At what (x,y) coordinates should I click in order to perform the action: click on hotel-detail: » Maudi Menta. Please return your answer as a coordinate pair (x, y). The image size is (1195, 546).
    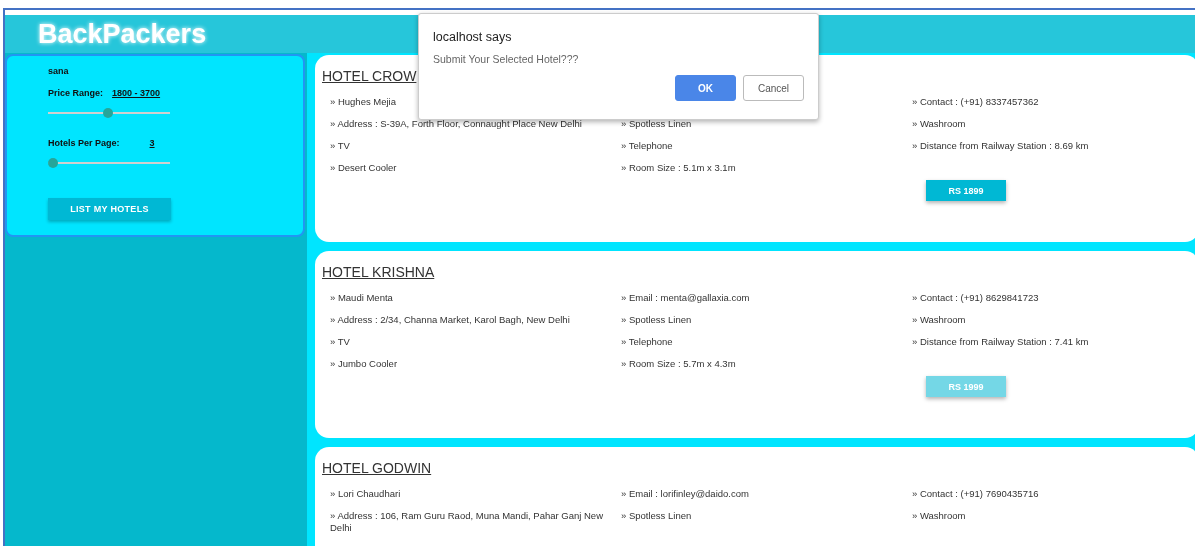
    Looking at the image, I should click on (361, 297).